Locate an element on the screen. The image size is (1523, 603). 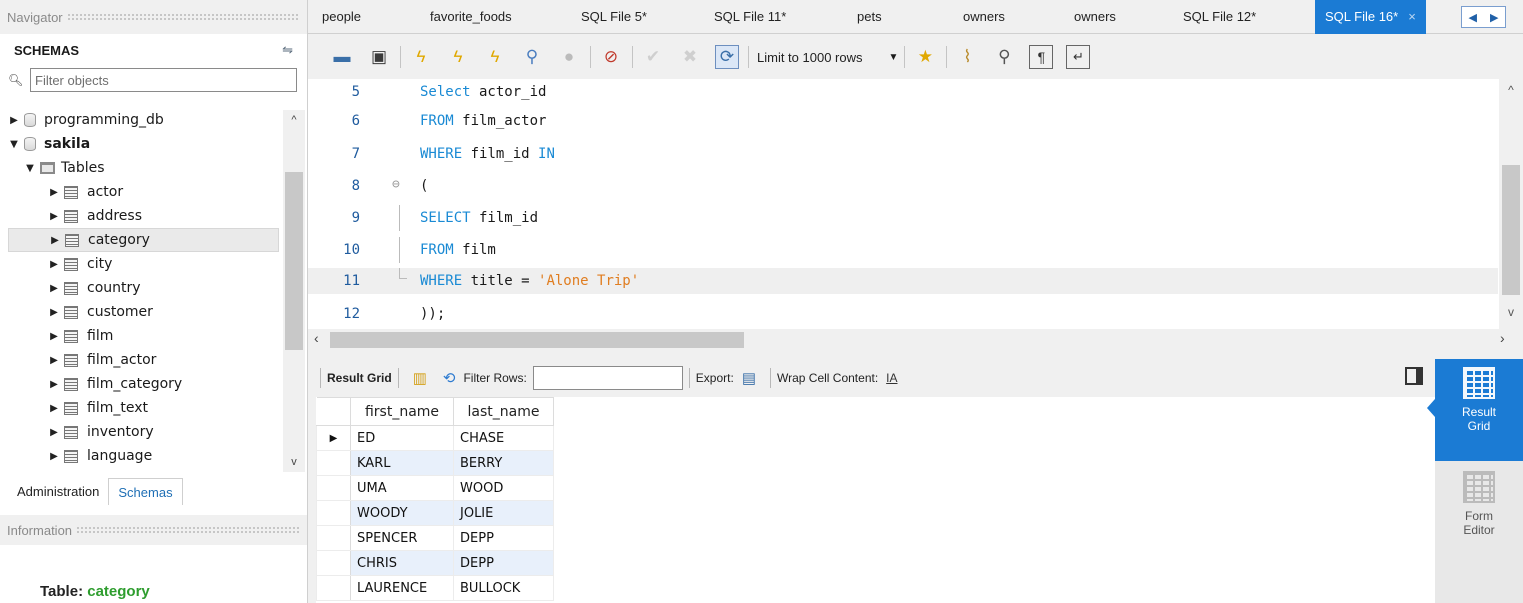
result-grid-button: Result Grid is located at coordinates (359, 378).